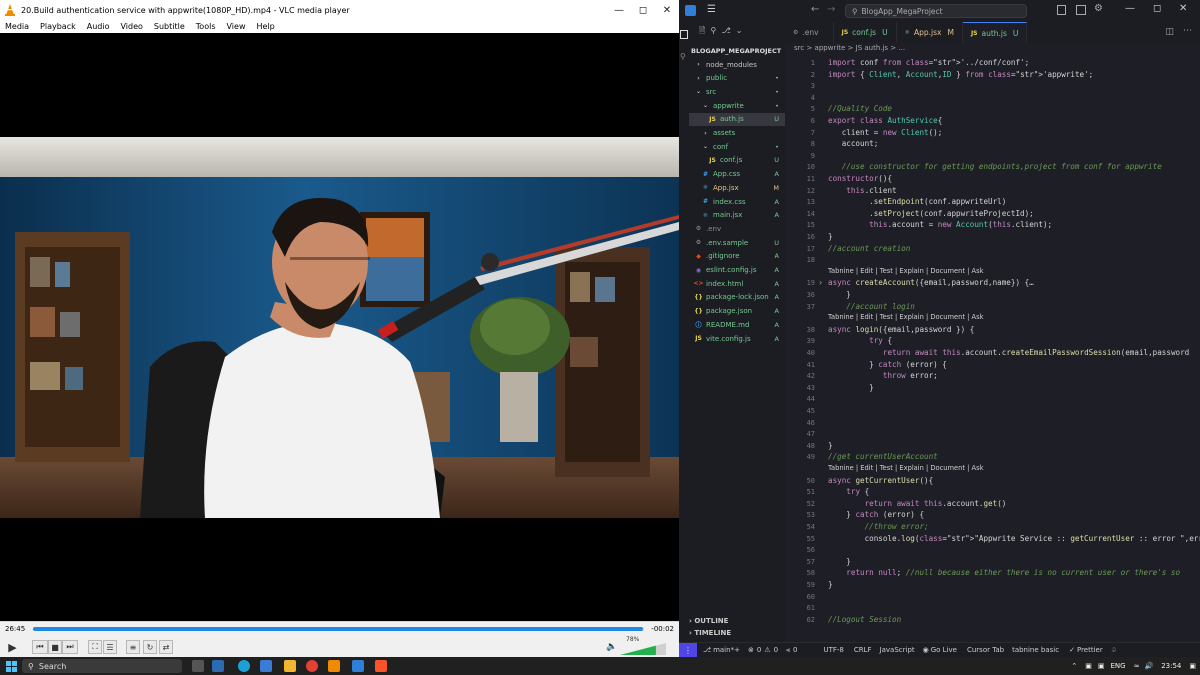 The height and width of the screenshot is (675, 1200). I want to click on vscode-taskbar-icon, so click(358, 666).